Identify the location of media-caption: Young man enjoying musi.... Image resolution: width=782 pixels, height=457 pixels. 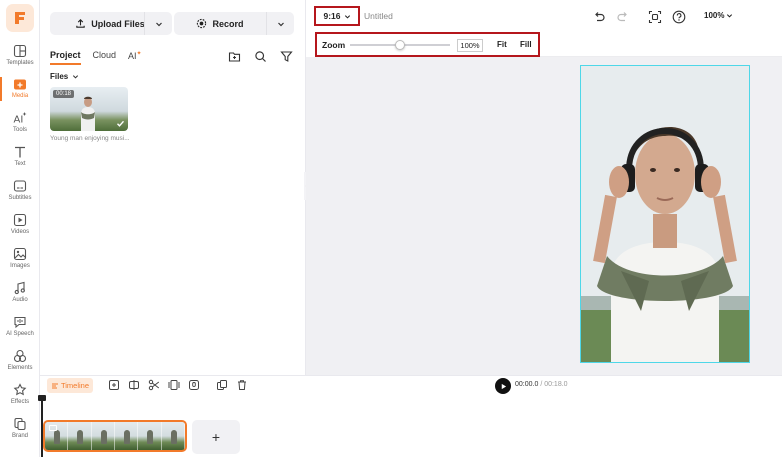
(90, 138).